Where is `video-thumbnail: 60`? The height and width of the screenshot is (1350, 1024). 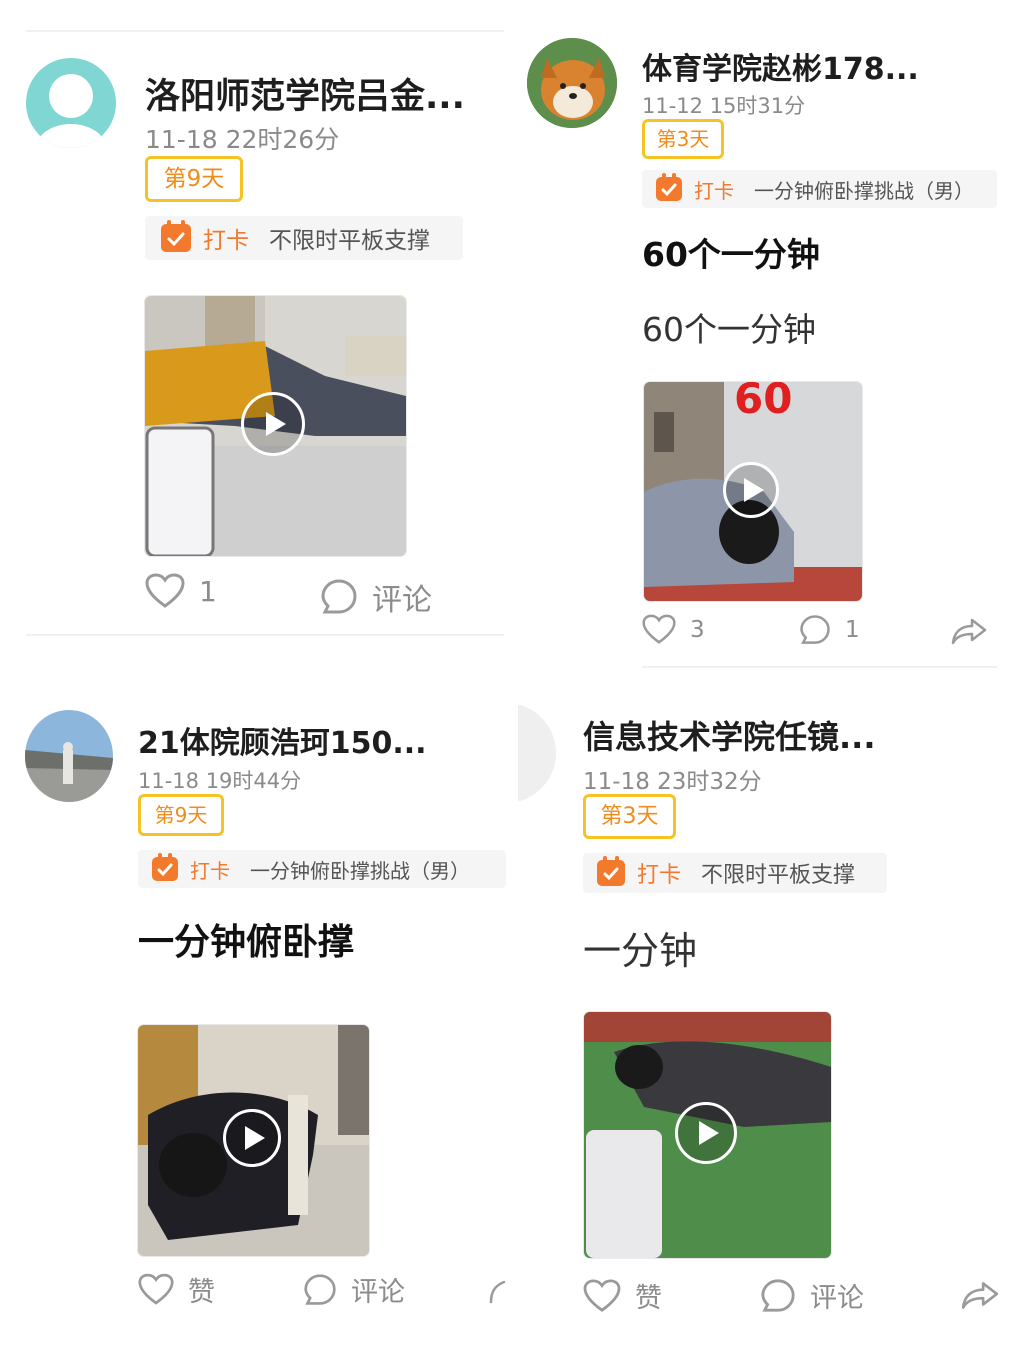 video-thumbnail: 60 is located at coordinates (753, 491).